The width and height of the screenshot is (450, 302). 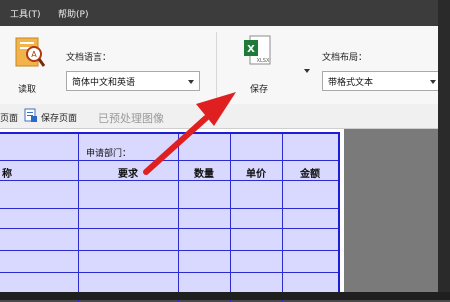 What do you see at coordinates (444, 150) in the screenshot?
I see `window-edge` at bounding box center [444, 150].